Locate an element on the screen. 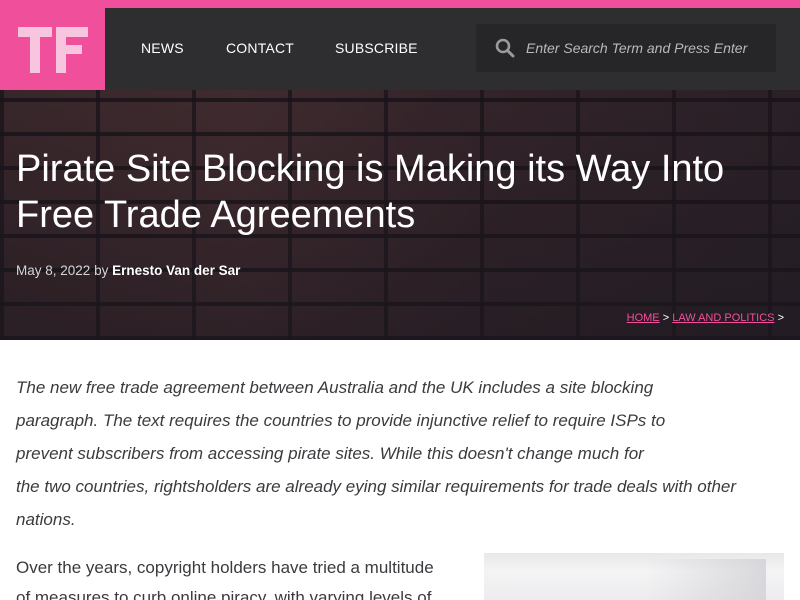 This screenshot has height=600, width=800. lead-line: nations. is located at coordinates (46, 519).